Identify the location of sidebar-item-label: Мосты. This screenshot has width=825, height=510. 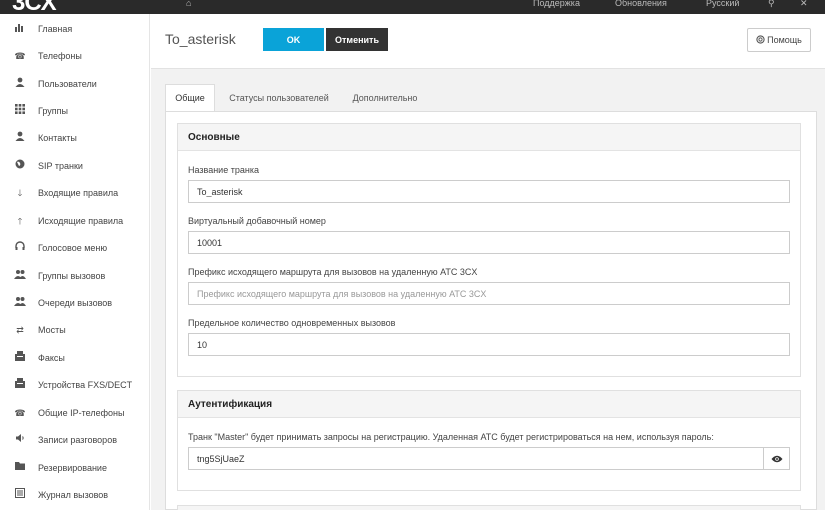
(52, 329).